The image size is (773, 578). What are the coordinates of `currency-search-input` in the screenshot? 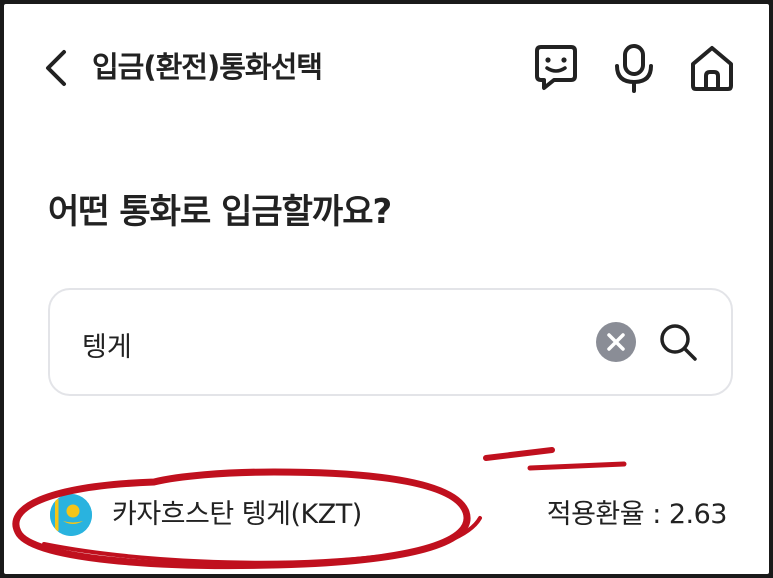 It's located at (312, 344).